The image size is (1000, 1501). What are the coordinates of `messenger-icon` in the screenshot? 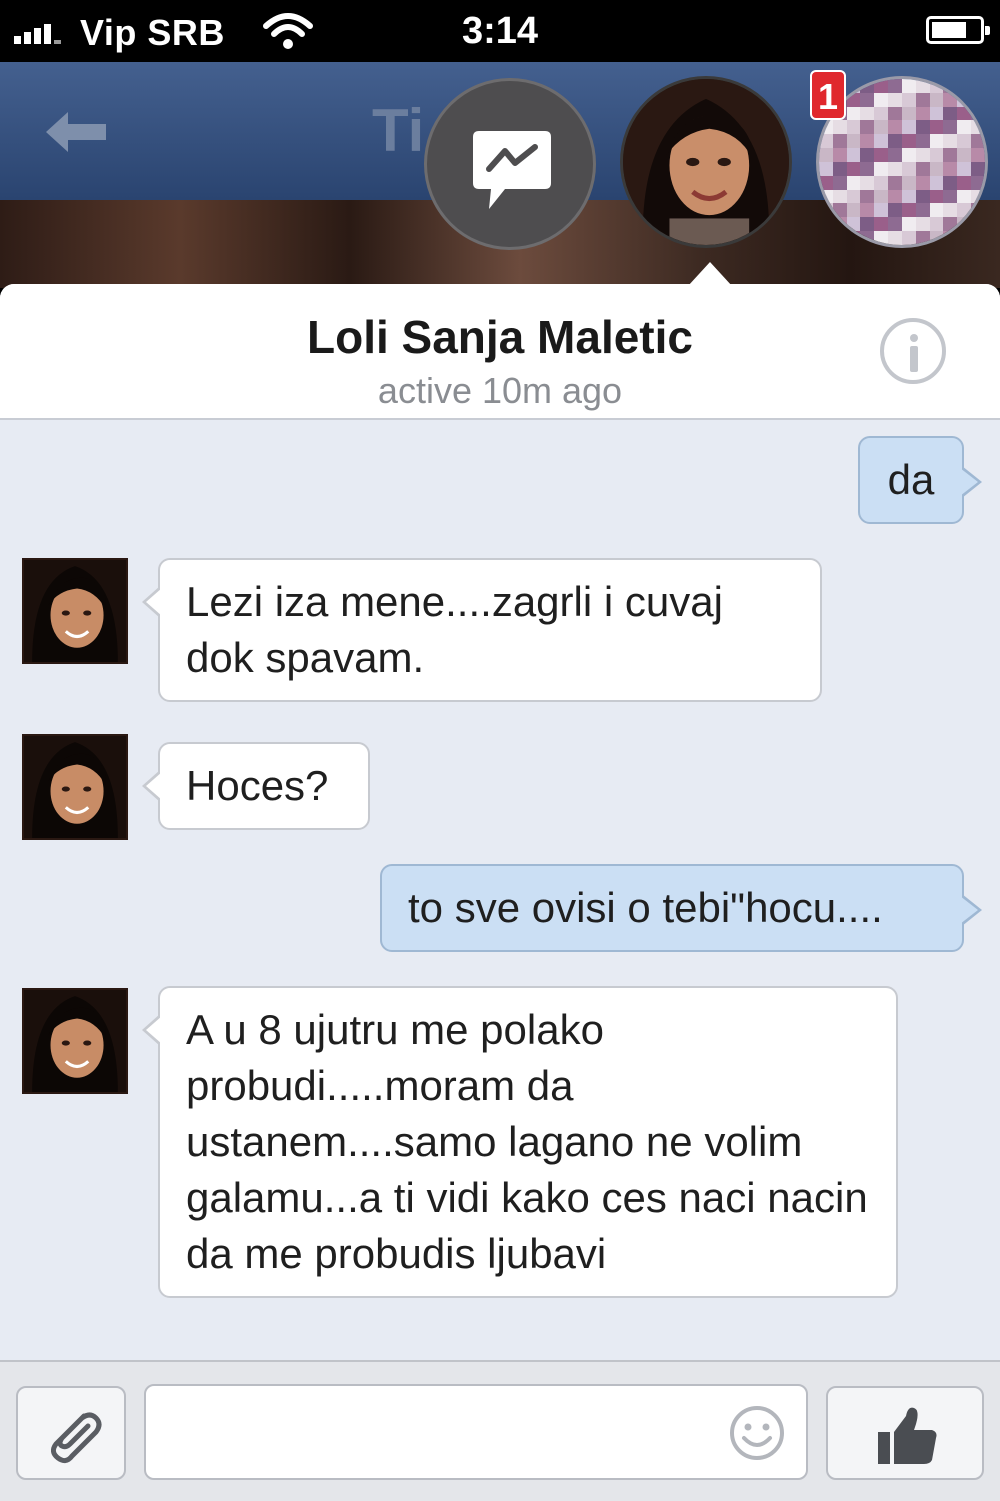 It's located at (512, 170).